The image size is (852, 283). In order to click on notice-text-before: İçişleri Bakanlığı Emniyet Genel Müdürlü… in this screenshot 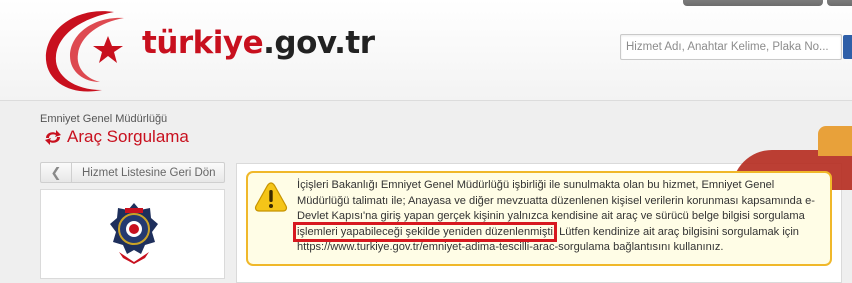, I will do `click(556, 201)`.